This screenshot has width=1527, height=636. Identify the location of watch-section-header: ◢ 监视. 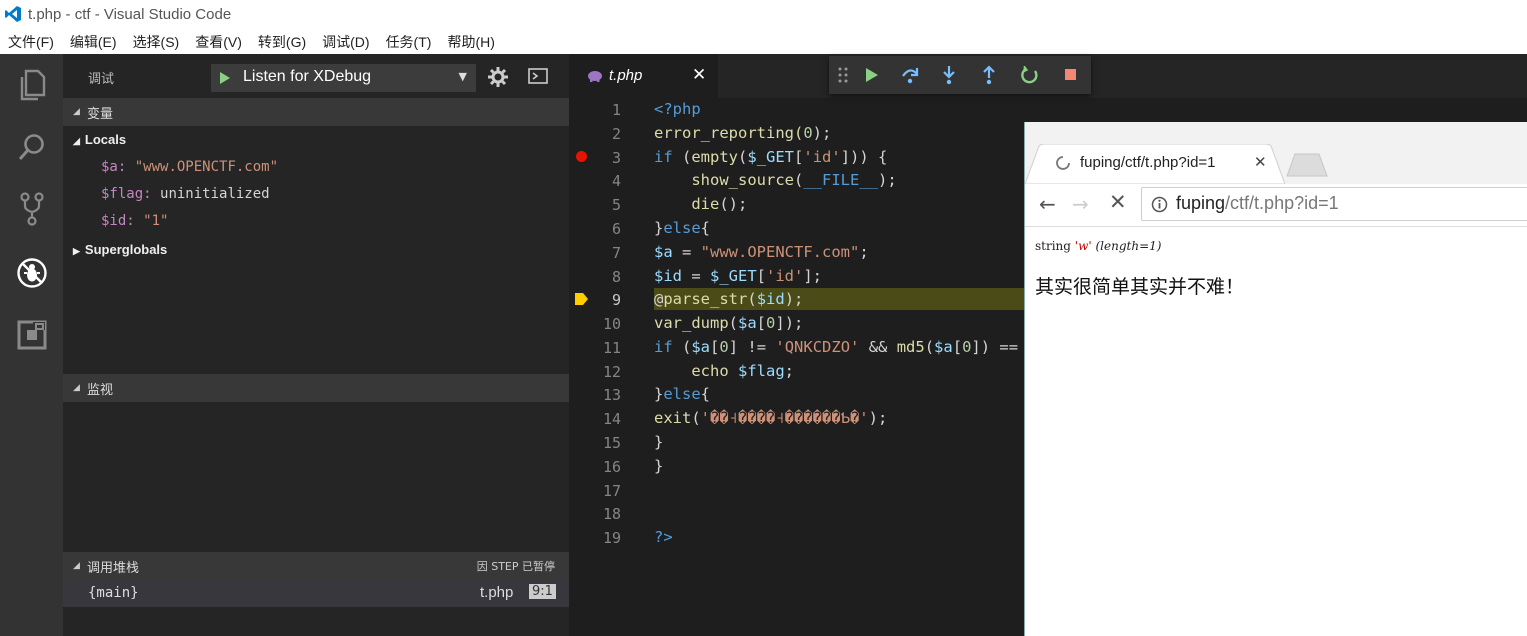
(316, 388).